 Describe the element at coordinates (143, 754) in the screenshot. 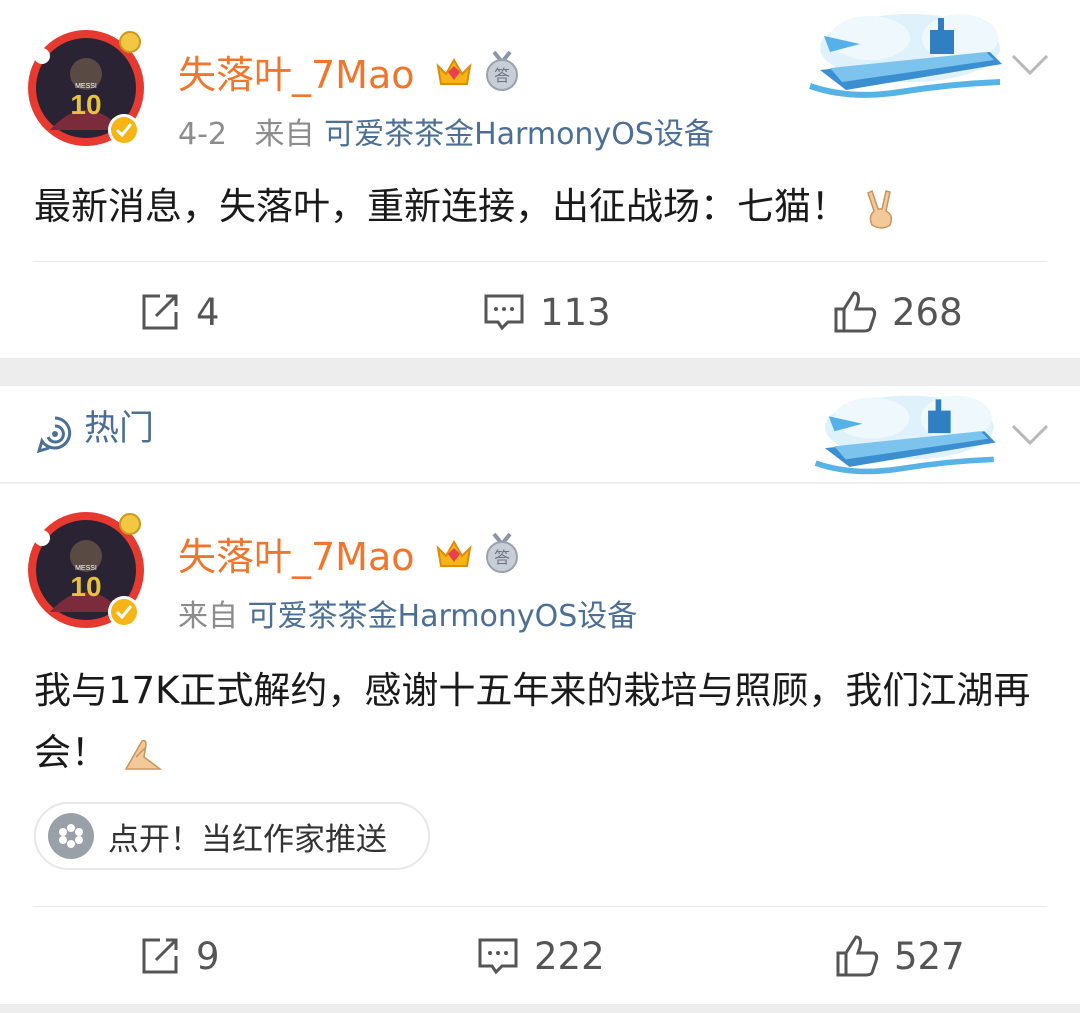

I see `clasped-hands-emoji` at that location.